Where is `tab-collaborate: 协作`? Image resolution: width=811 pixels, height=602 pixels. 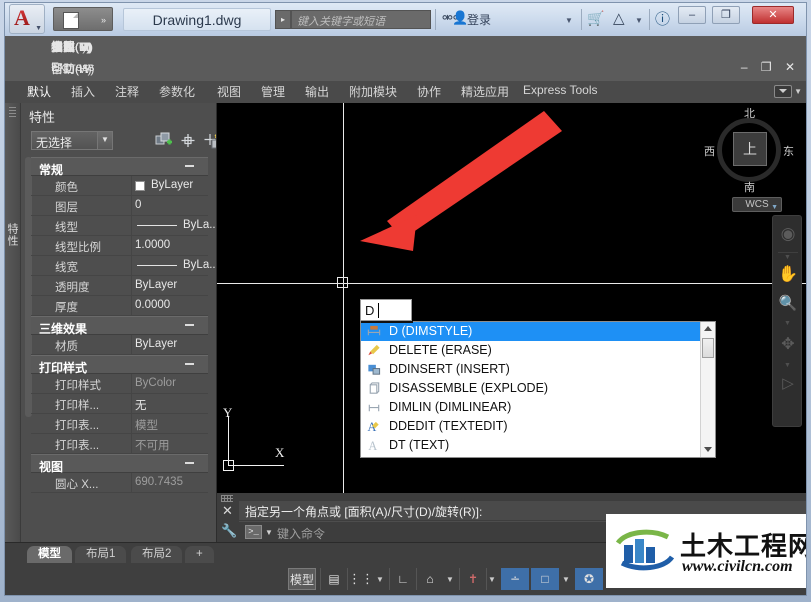 tab-collaborate: 协作 is located at coordinates (429, 91).